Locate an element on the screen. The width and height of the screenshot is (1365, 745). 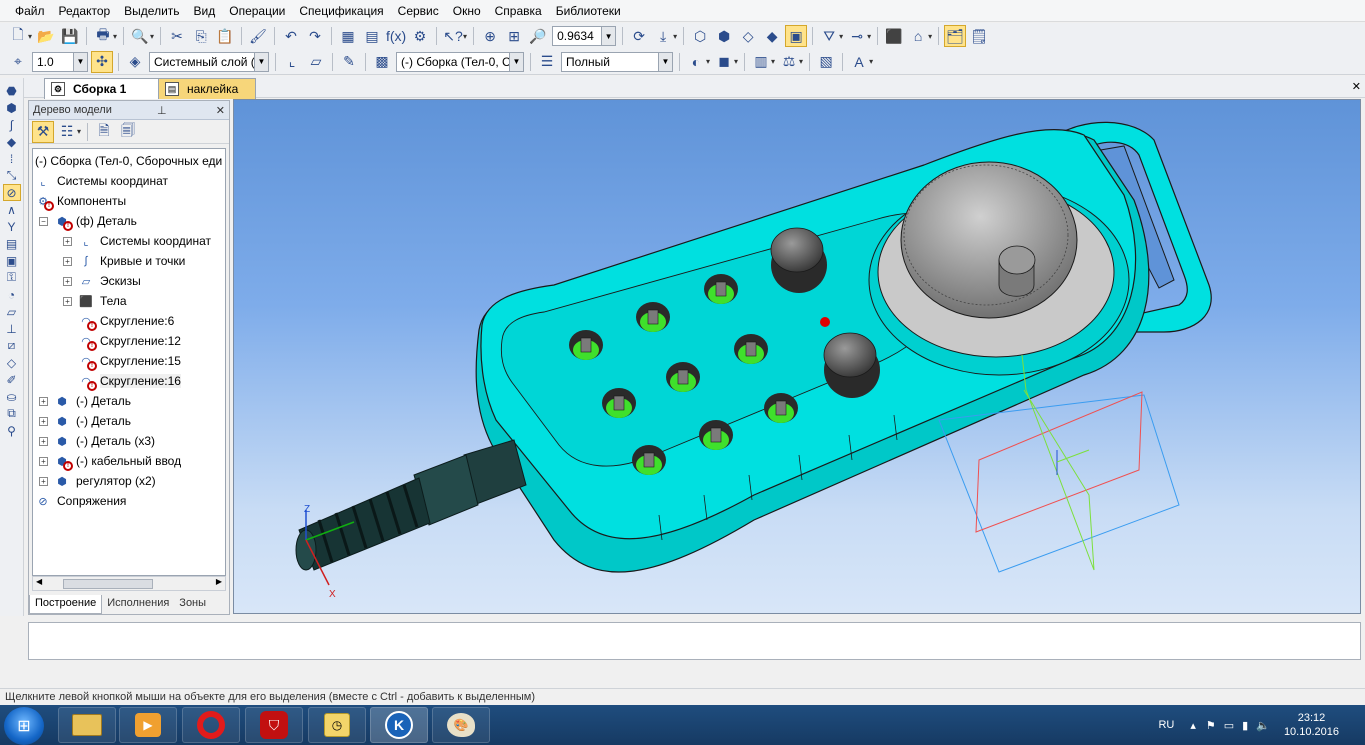
menu-libraries: Библиотеки is located at coordinates (588, 11).